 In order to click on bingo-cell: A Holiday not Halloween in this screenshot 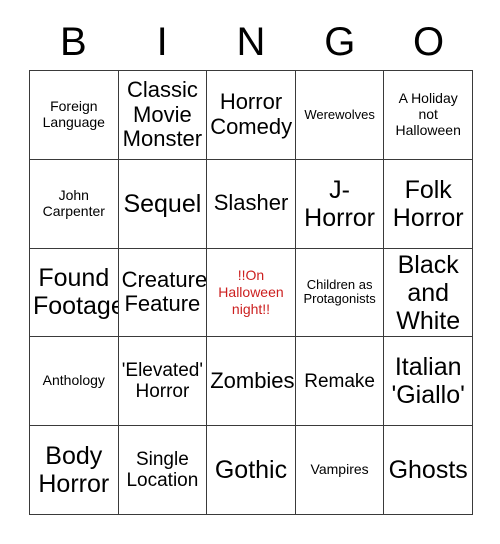, I will do `click(428, 115)`.